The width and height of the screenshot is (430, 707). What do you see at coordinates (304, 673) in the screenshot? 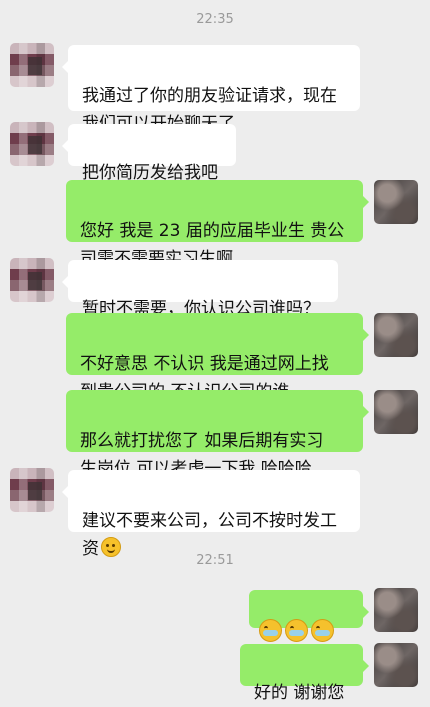
I see `message-bubble-outgoing: 好的 谢谢您` at bounding box center [304, 673].